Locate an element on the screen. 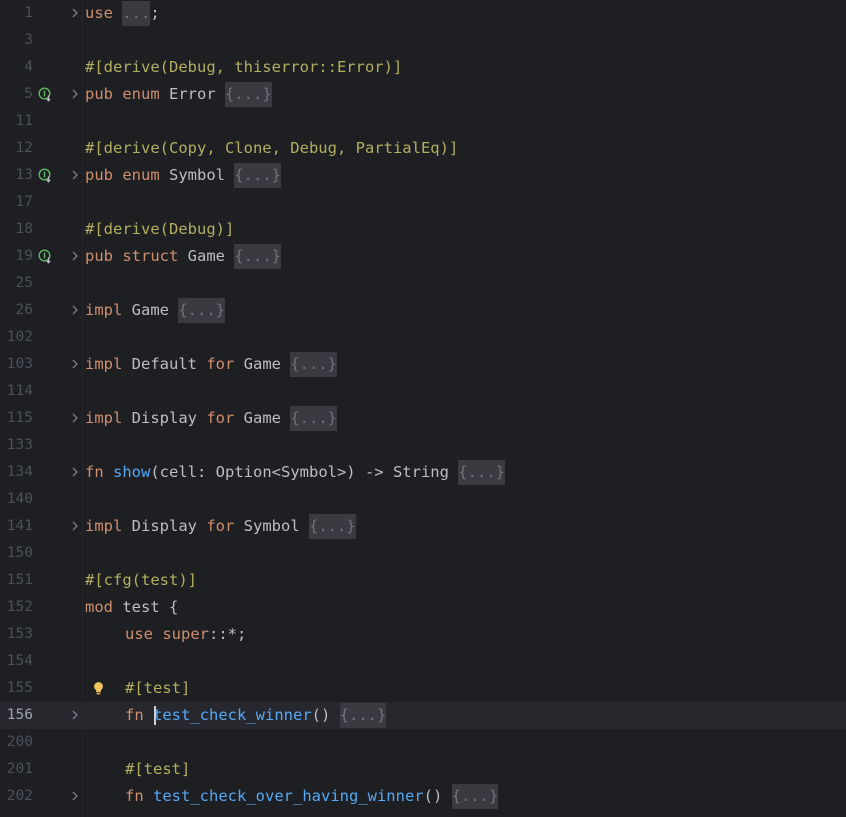 This screenshot has width=846, height=817. line-number: 153 is located at coordinates (16, 634).